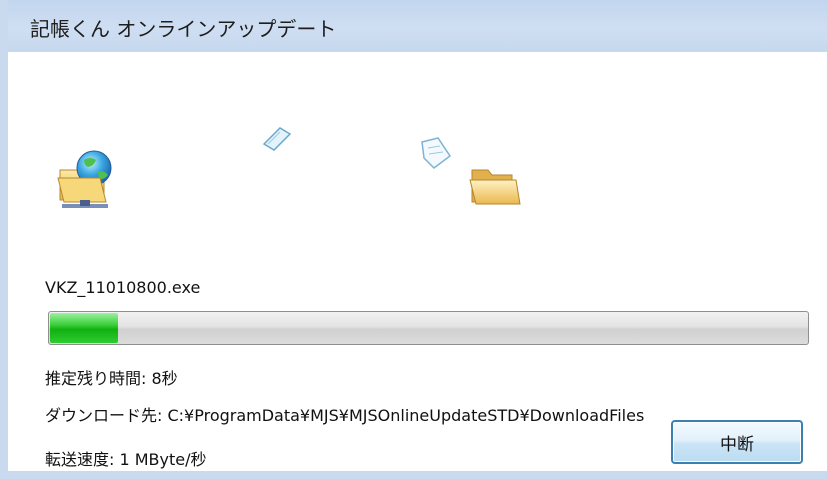 This screenshot has width=827, height=479. I want to click on remaining-time: 推定残り時間: 8秒, so click(111, 378).